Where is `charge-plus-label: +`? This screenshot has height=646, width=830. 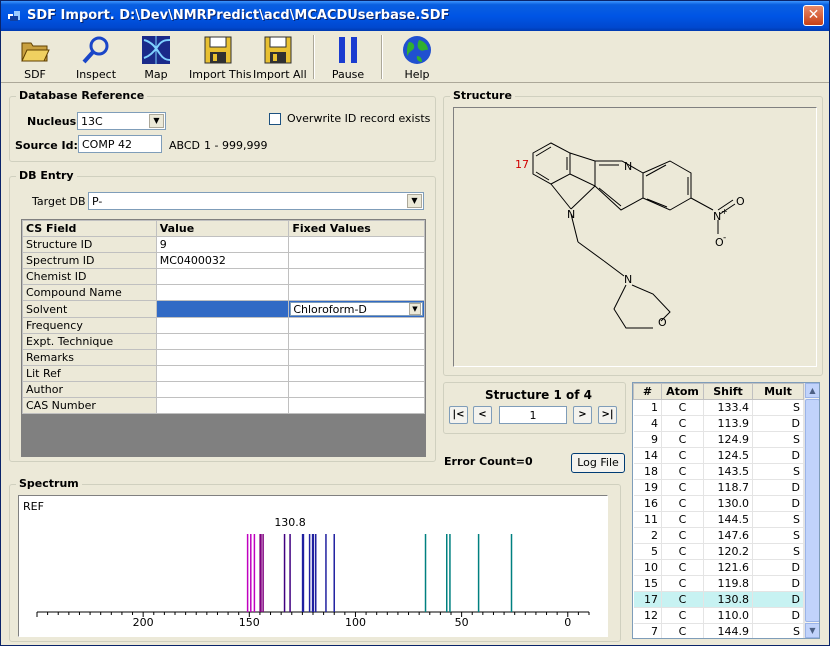 charge-plus-label: + is located at coordinates (724, 211).